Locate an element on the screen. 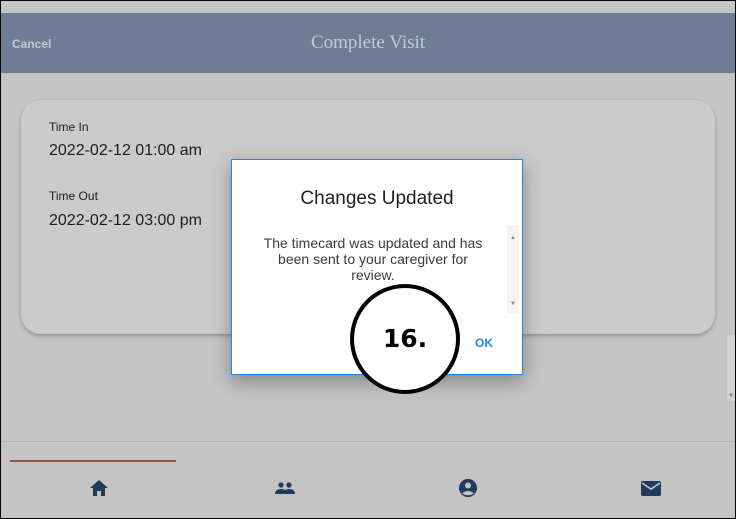 The height and width of the screenshot is (519, 736). people-icon is located at coordinates (285, 488).